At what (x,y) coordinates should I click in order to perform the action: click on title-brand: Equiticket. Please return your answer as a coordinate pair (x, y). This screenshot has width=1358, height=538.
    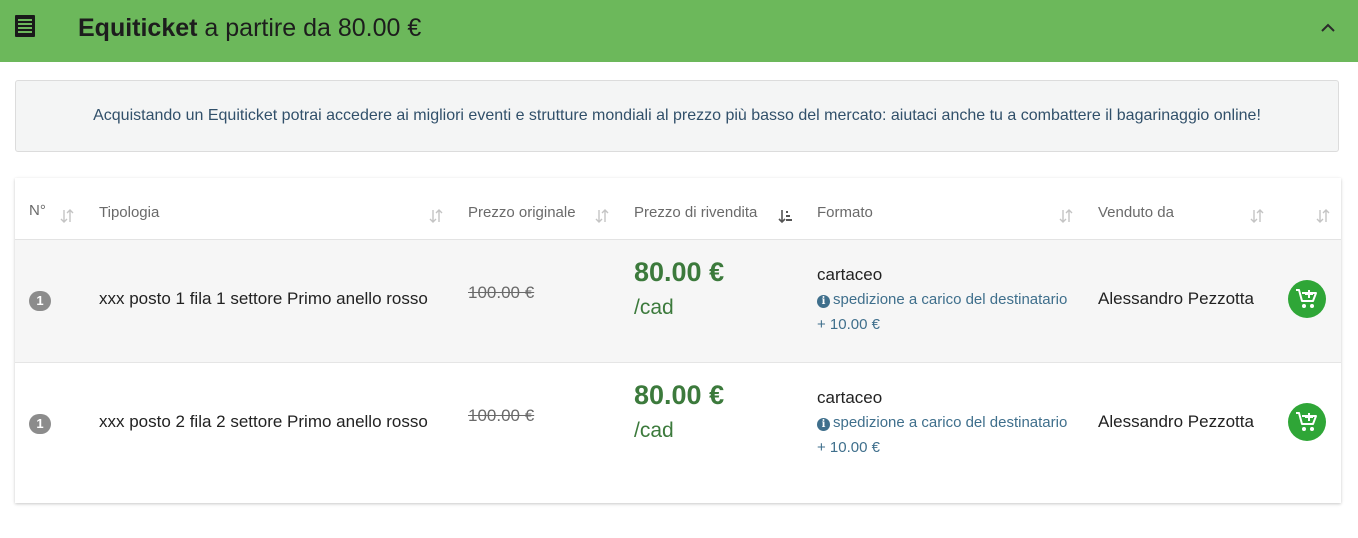
    Looking at the image, I should click on (138, 28).